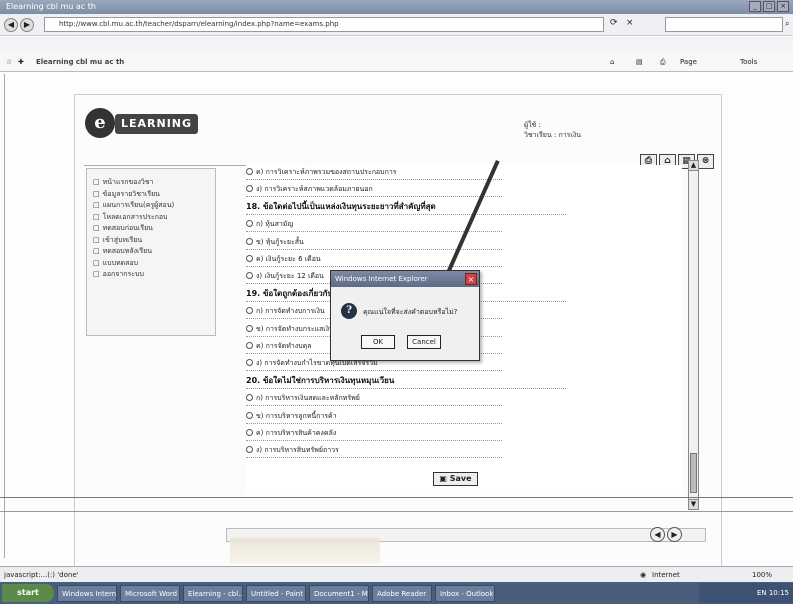 This screenshot has width=793, height=604. I want to click on scroll-up-icon: ▲, so click(693, 166).